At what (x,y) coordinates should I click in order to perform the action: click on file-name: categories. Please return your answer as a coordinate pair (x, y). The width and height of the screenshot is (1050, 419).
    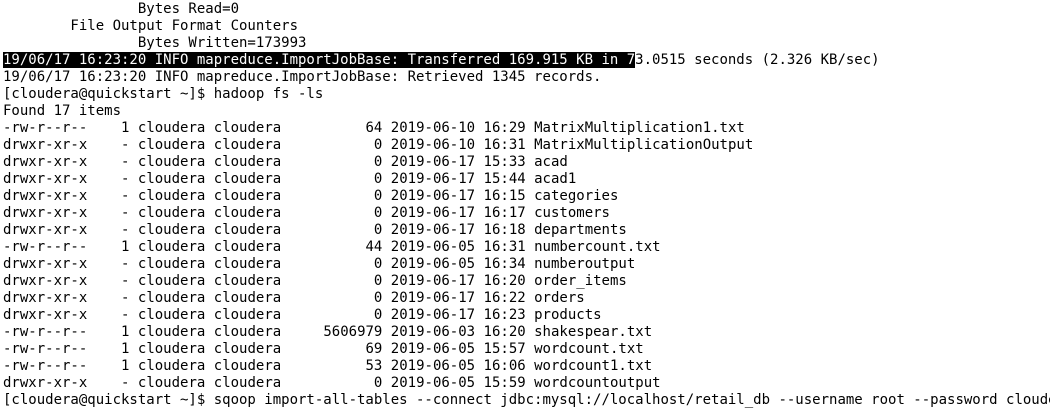
    Looking at the image, I should click on (576, 196).